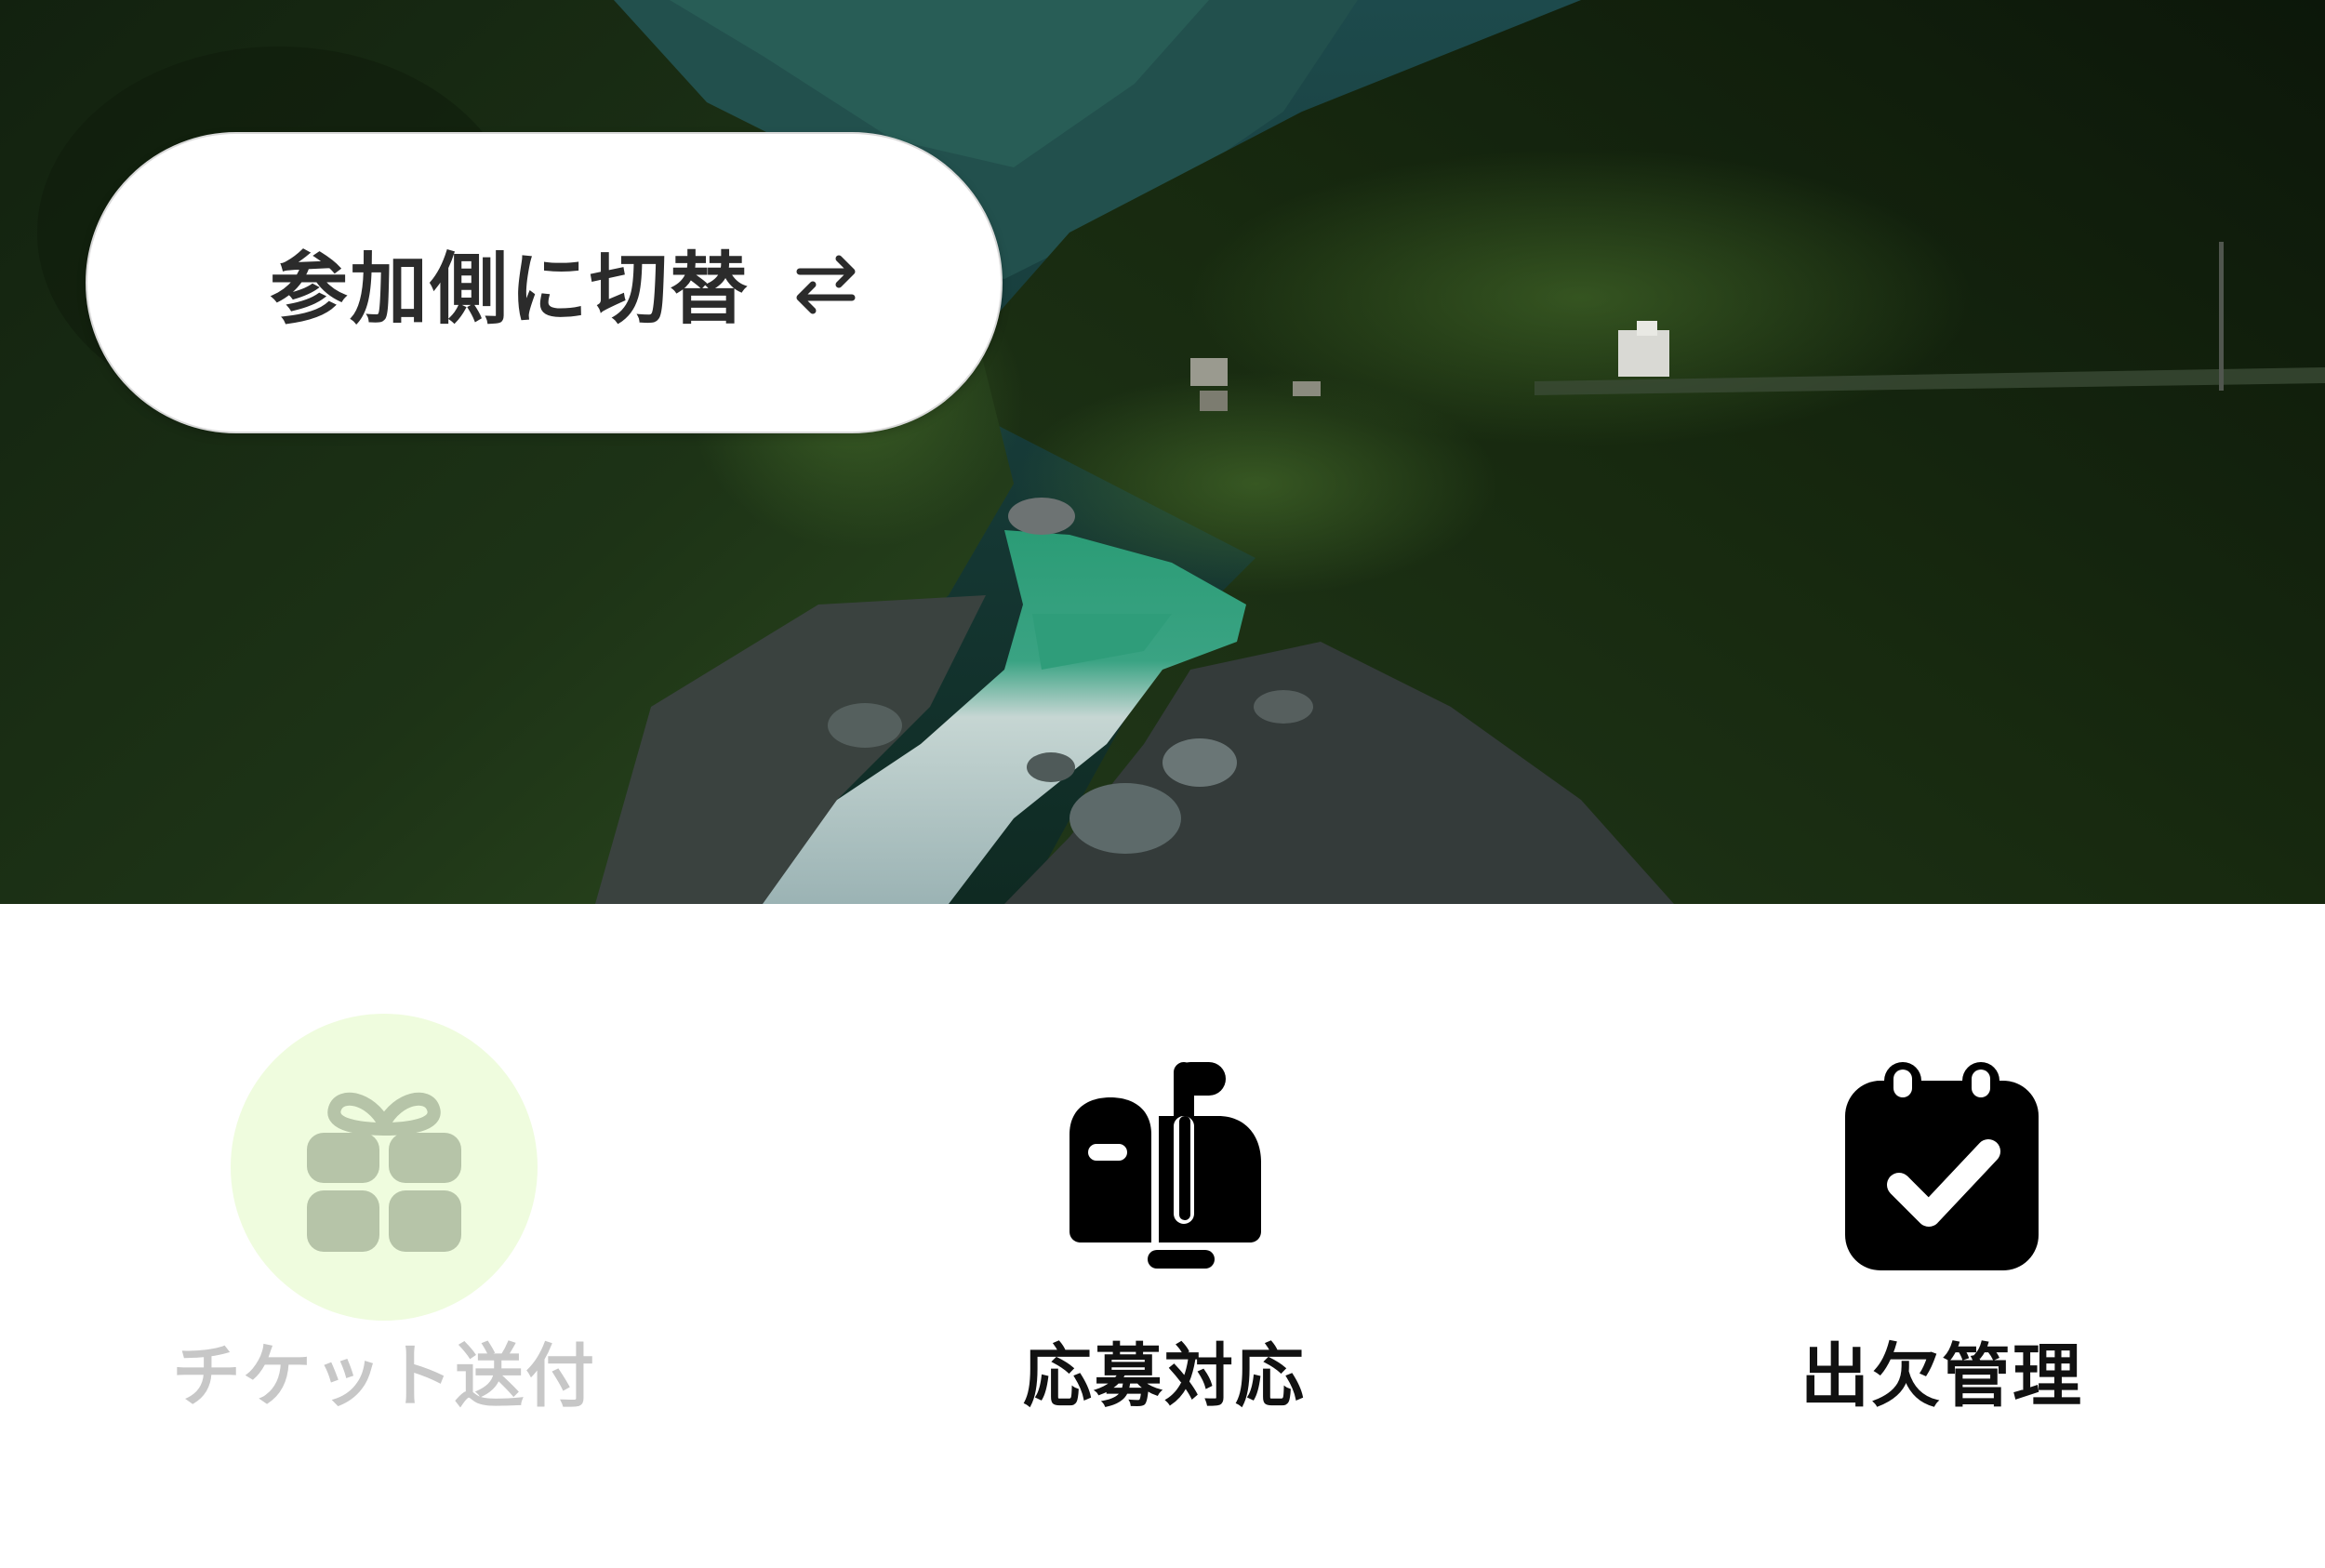 Image resolution: width=2325 pixels, height=1568 pixels. I want to click on attendance-management-action: 出欠管理, so click(1941, 1246).